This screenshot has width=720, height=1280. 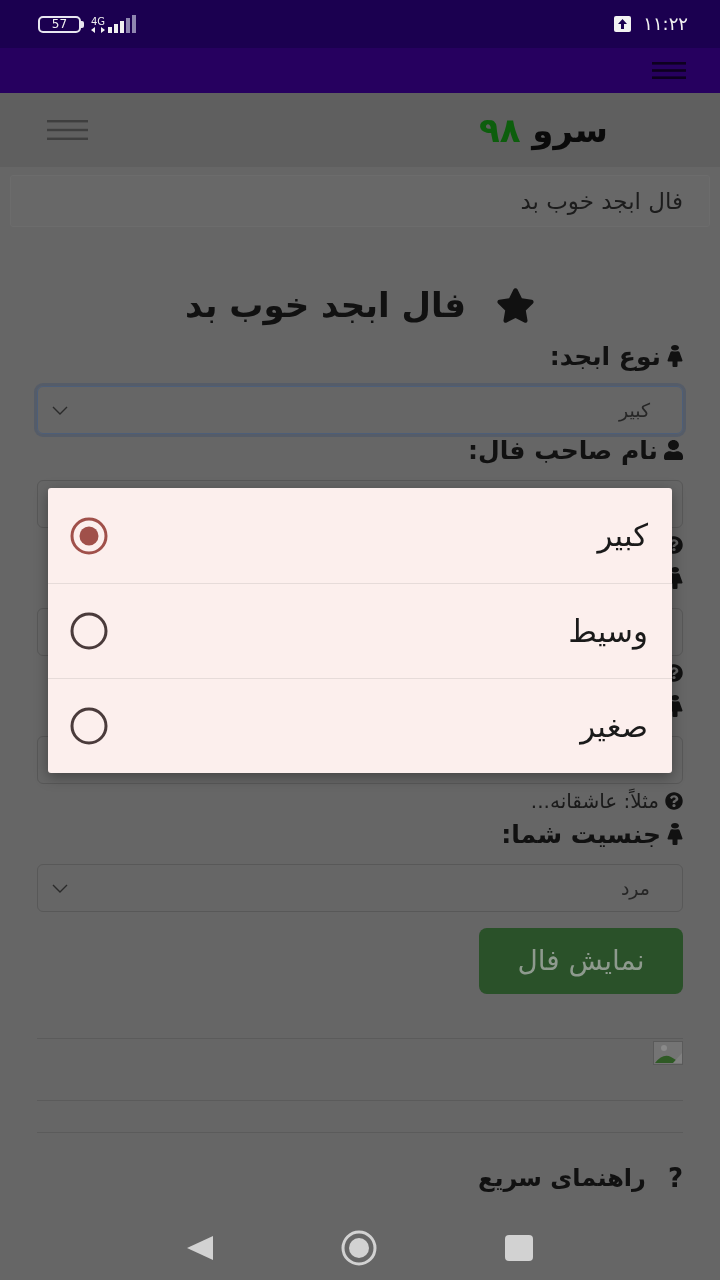 I want to click on question-mark: ?, so click(x=675, y=1178).